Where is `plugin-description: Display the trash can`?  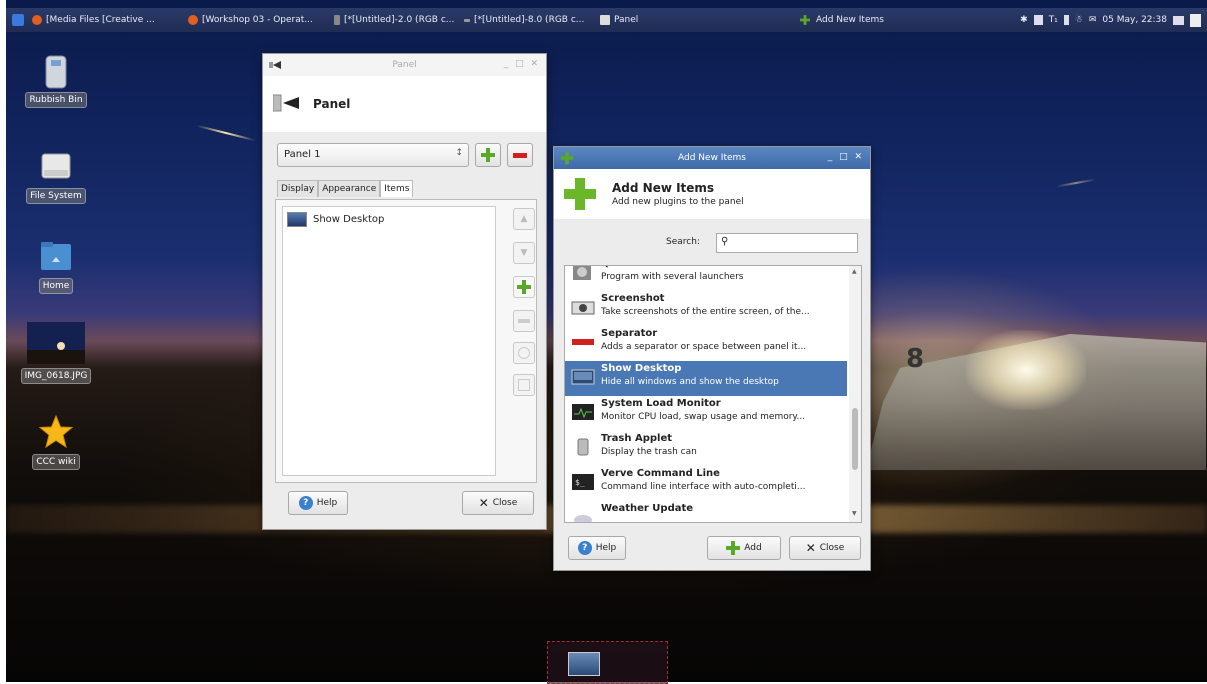
plugin-description: Display the trash can is located at coordinates (649, 452).